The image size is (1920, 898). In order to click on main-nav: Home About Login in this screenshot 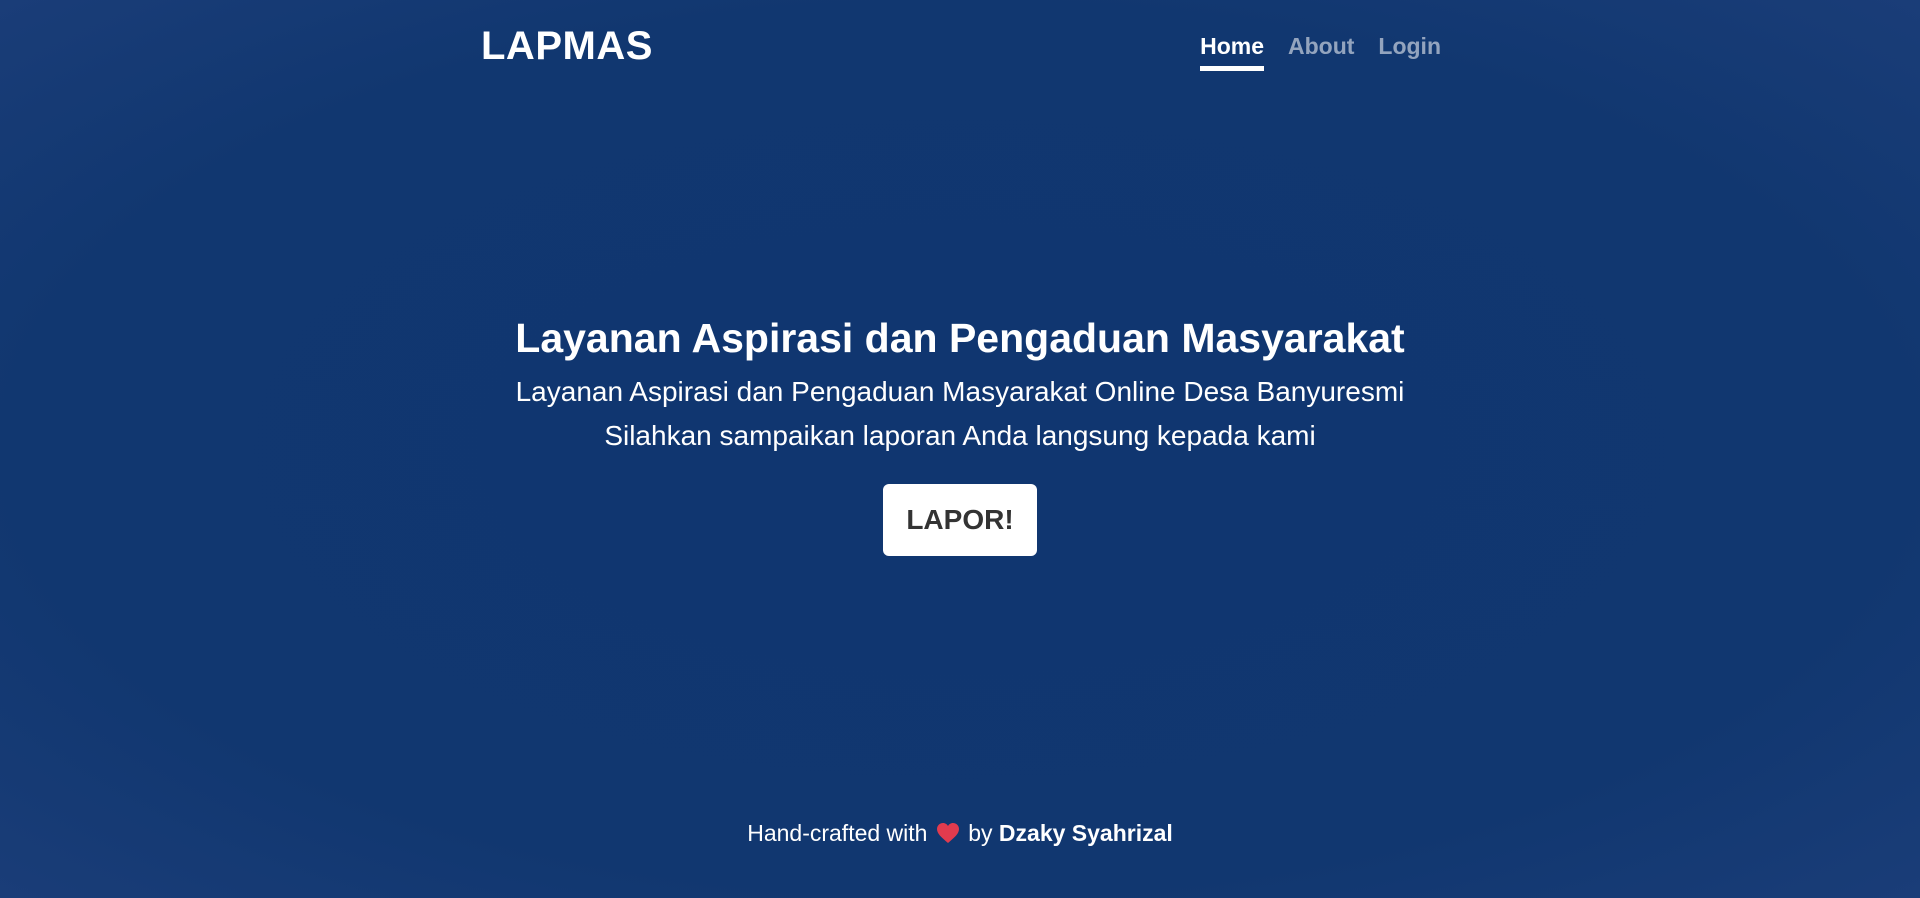, I will do `click(1320, 52)`.